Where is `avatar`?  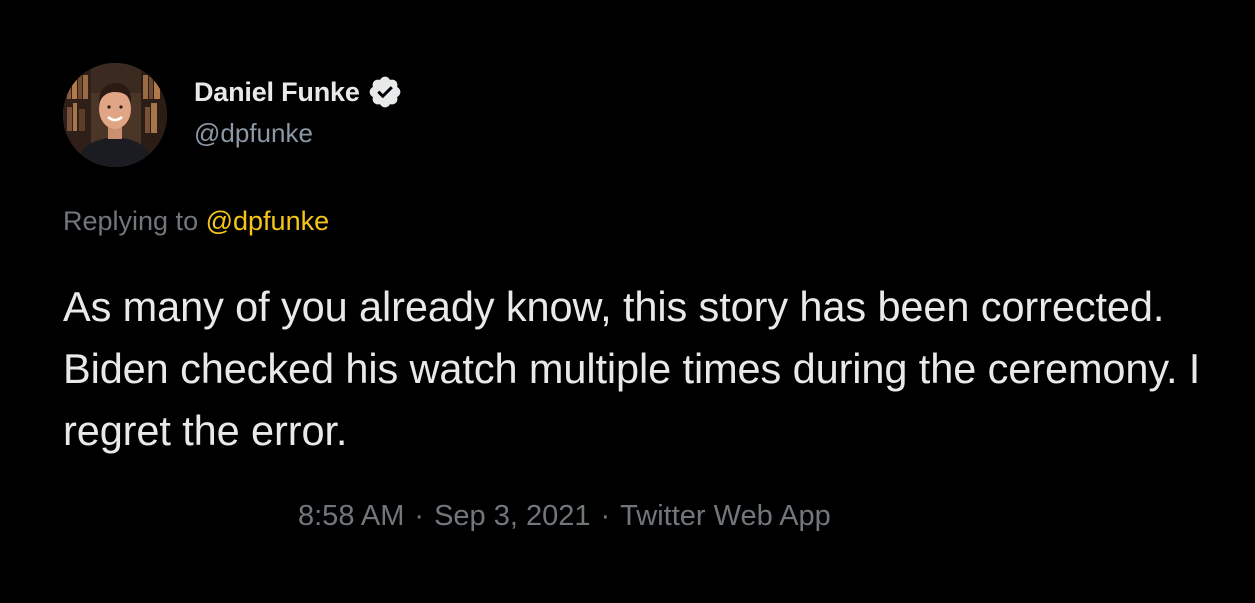
avatar is located at coordinates (115, 115).